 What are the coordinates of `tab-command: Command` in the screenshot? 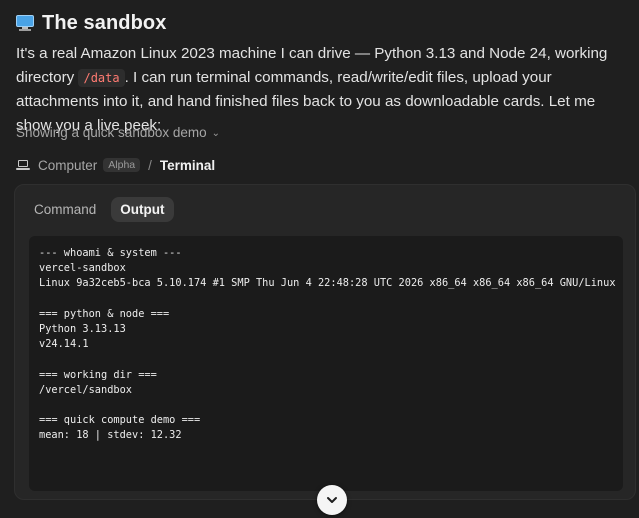 It's located at (65, 209).